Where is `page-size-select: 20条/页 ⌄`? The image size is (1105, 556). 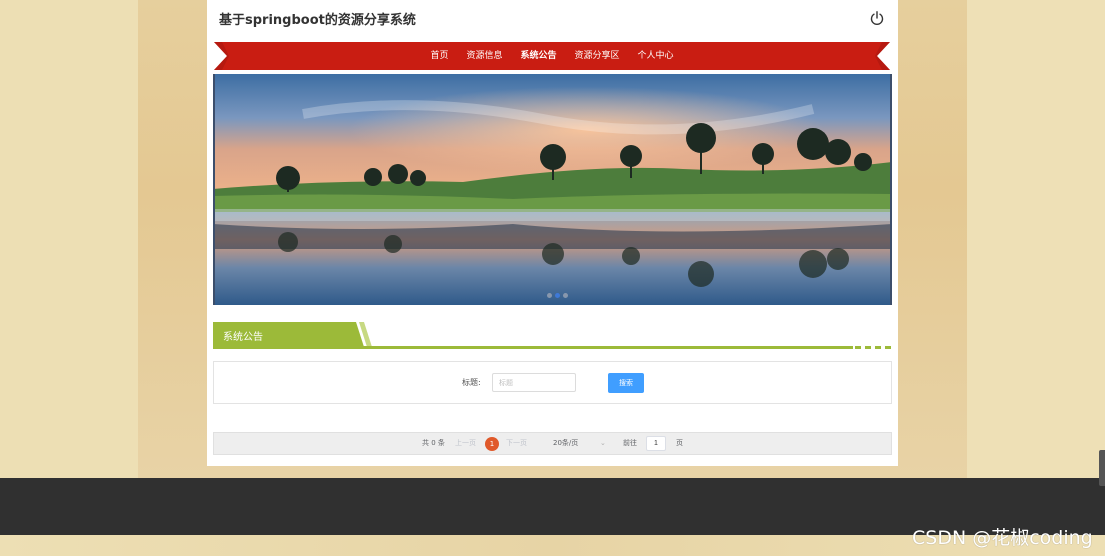 page-size-select: 20条/页 ⌄ is located at coordinates (580, 443).